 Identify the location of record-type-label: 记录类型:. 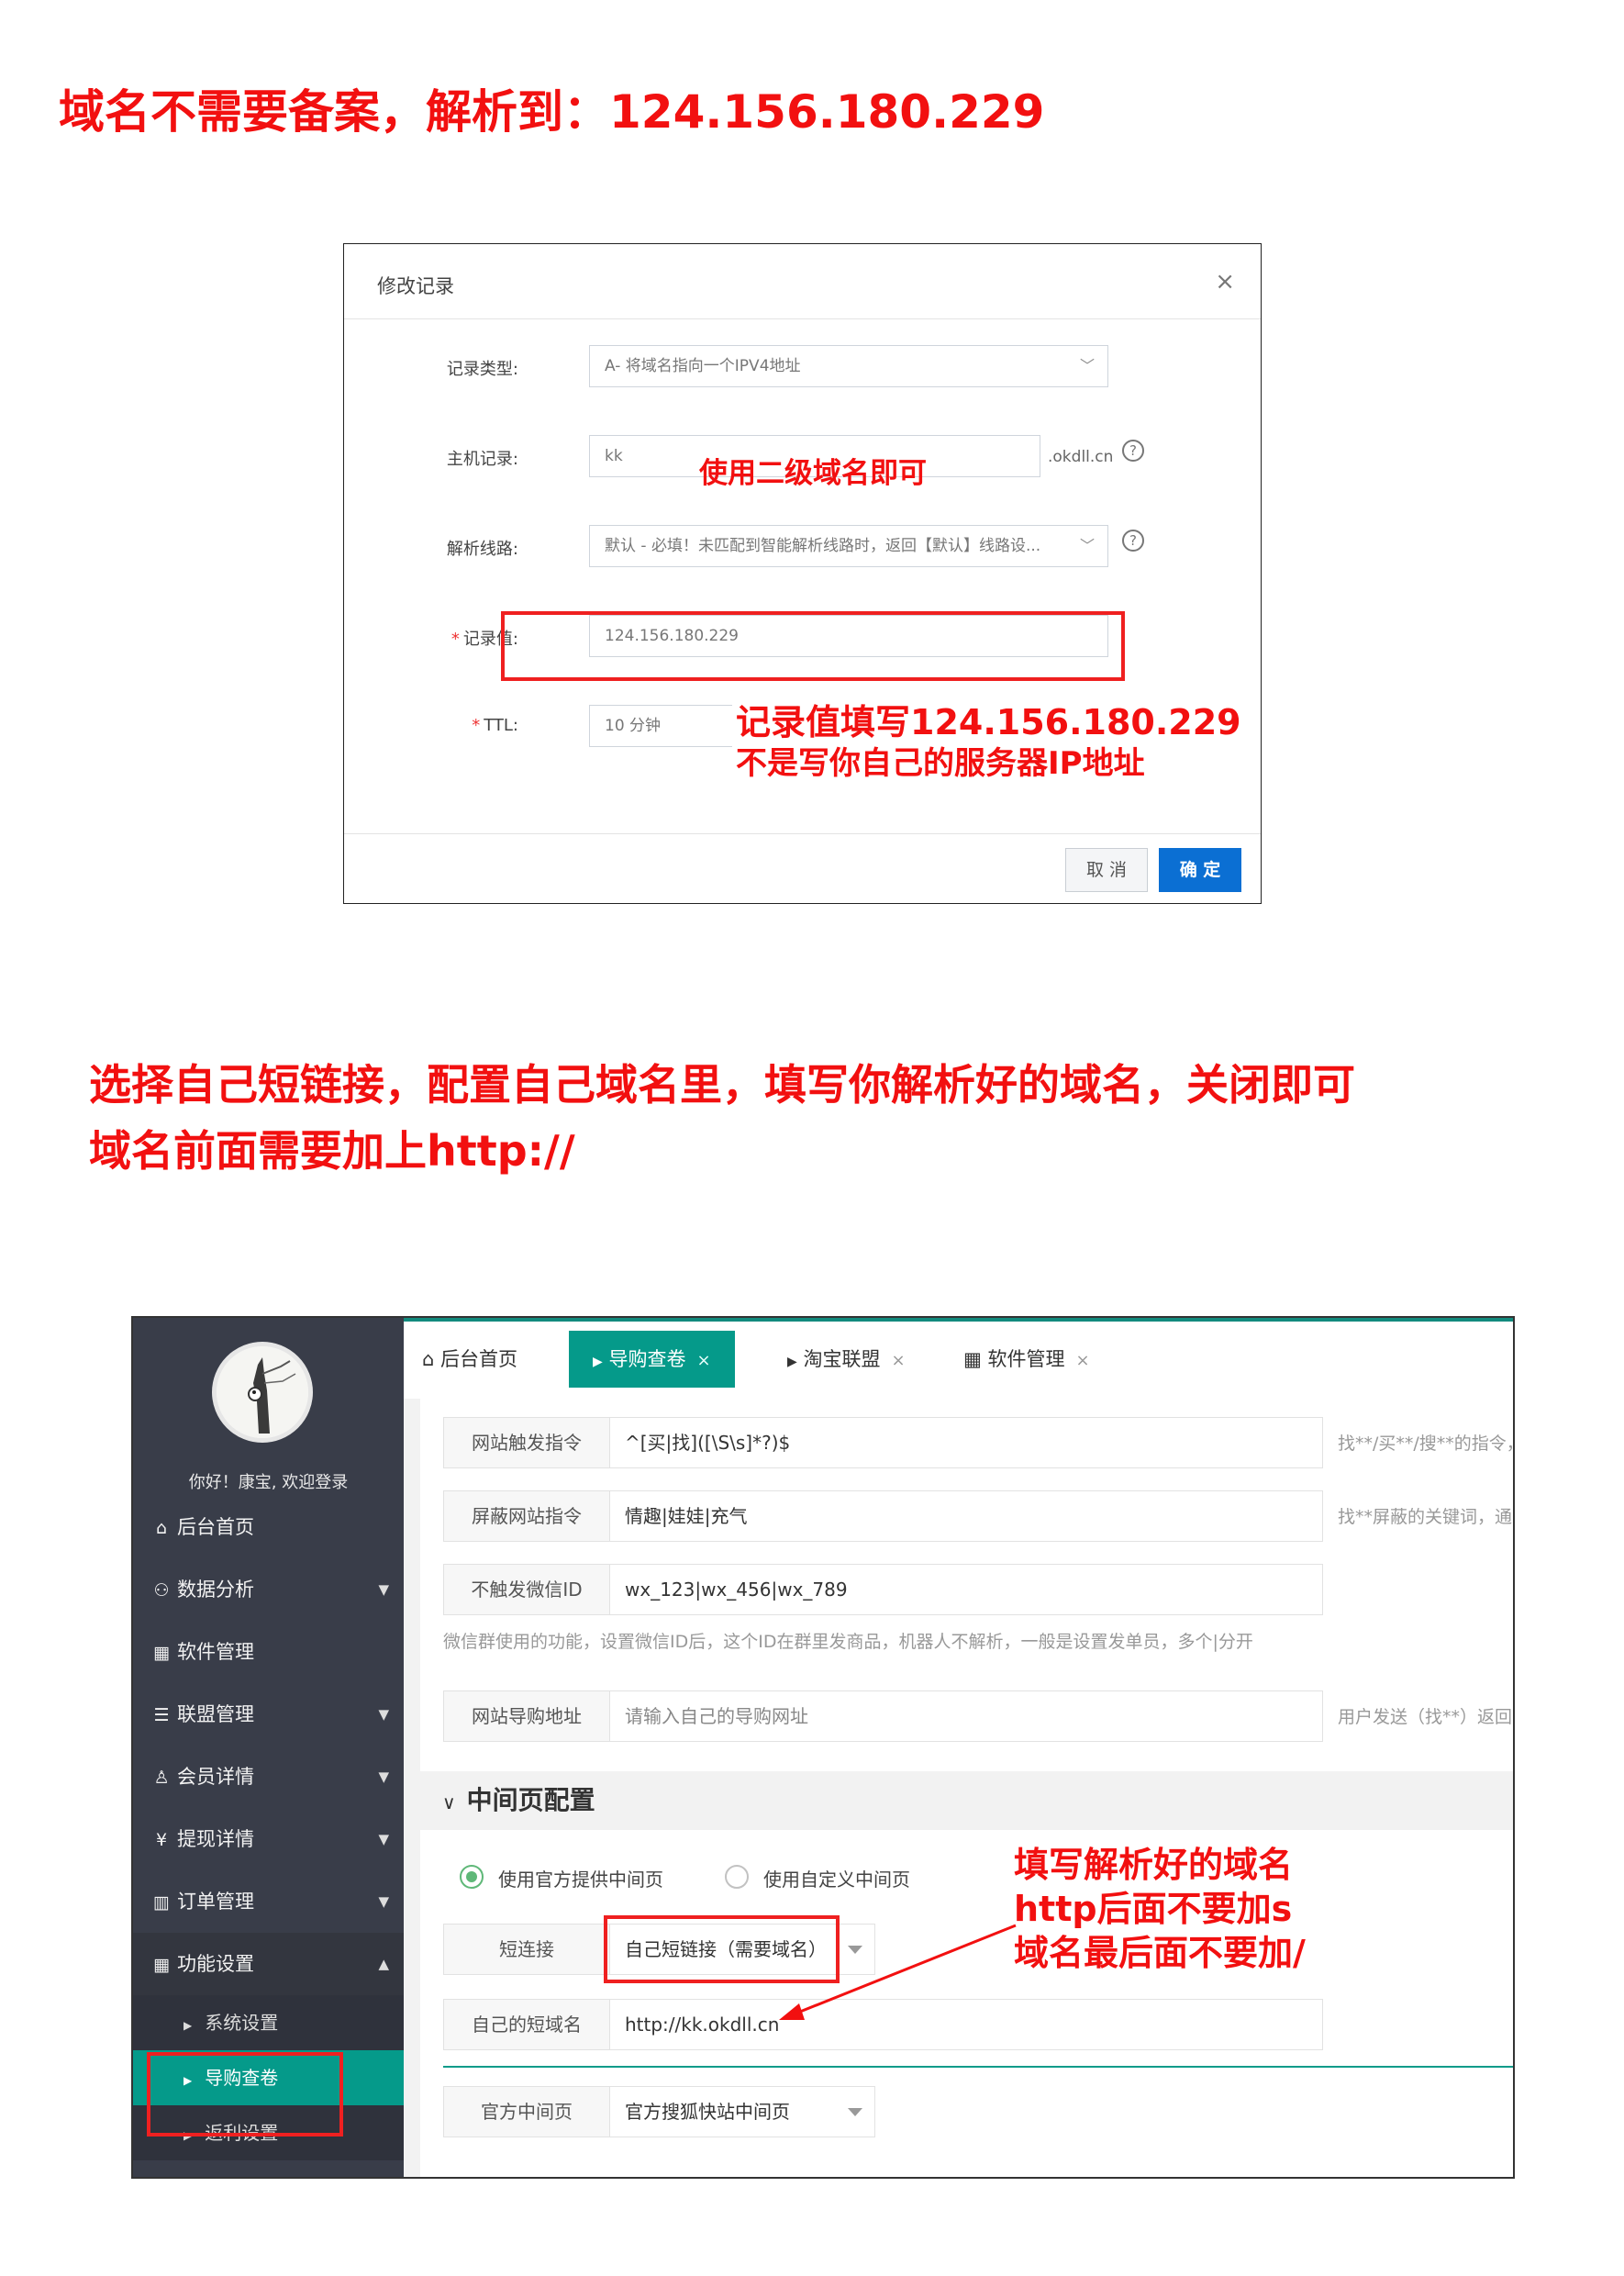
(482, 369).